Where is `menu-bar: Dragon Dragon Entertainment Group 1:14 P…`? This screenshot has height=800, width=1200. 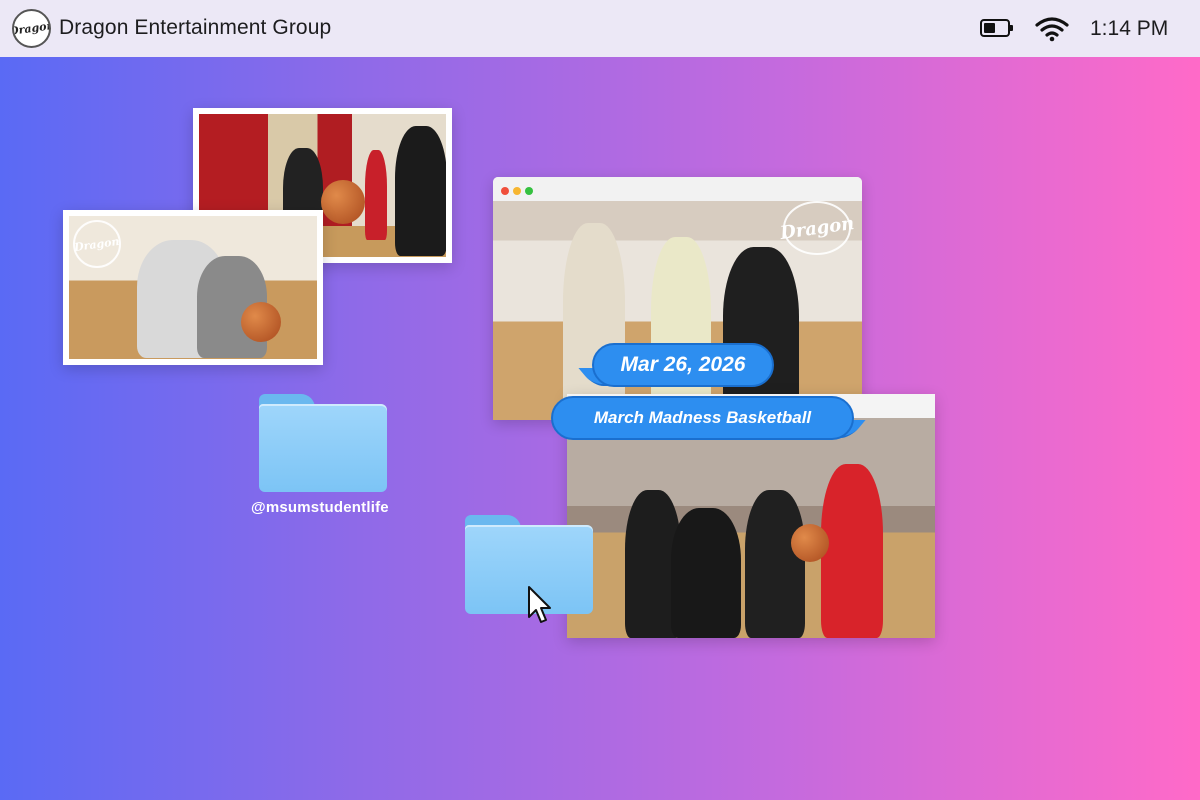
menu-bar: Dragon Dragon Entertainment Group 1:14 P… is located at coordinates (600, 28).